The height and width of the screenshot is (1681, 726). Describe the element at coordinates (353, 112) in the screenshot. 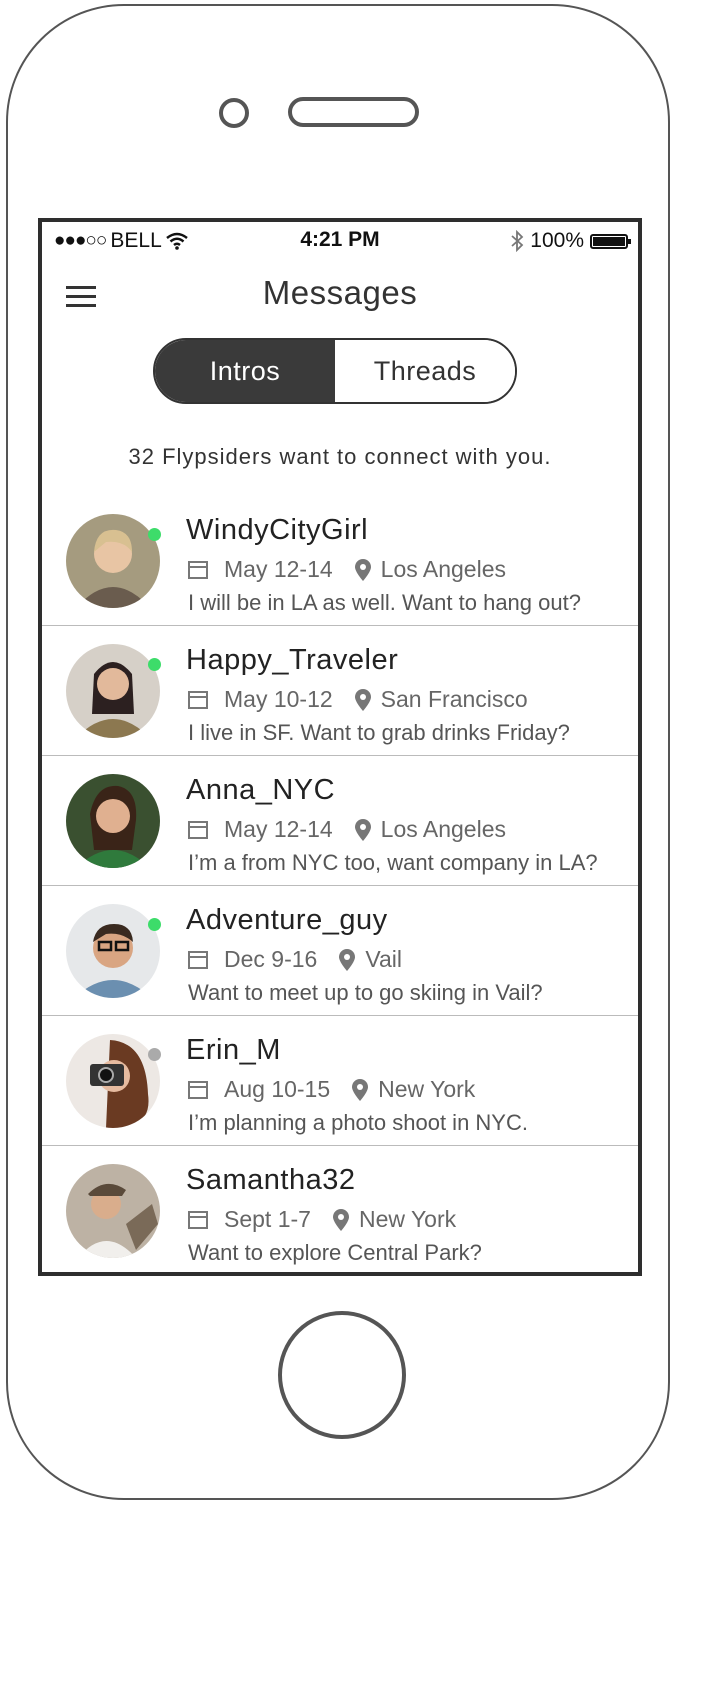

I see `speaker` at that location.